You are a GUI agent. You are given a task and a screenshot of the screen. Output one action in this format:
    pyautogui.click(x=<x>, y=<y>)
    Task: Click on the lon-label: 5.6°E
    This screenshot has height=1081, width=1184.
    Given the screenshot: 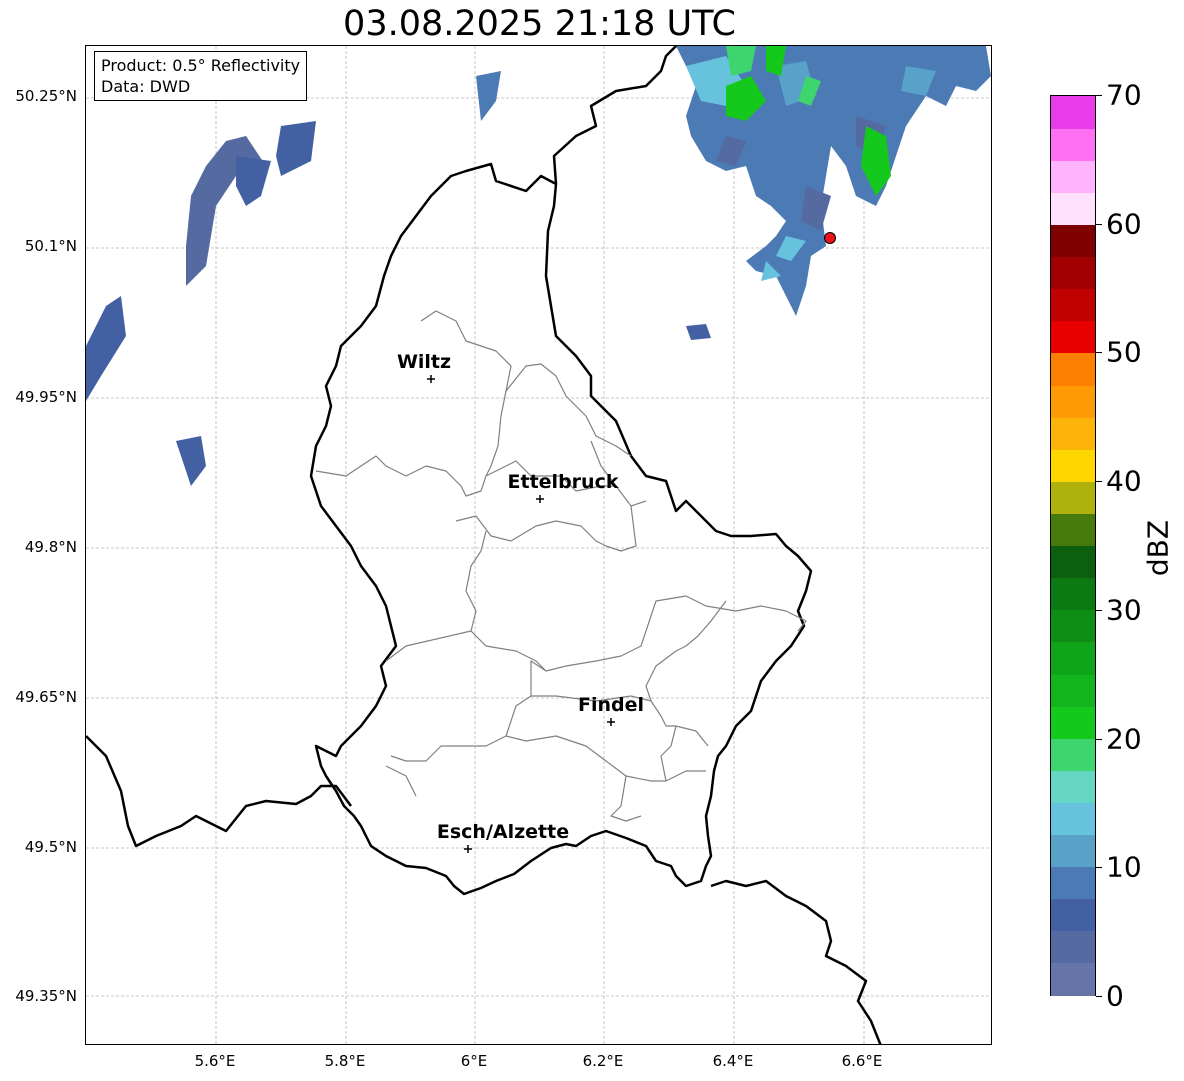 What is the action you would take?
    pyautogui.click(x=215, y=1061)
    